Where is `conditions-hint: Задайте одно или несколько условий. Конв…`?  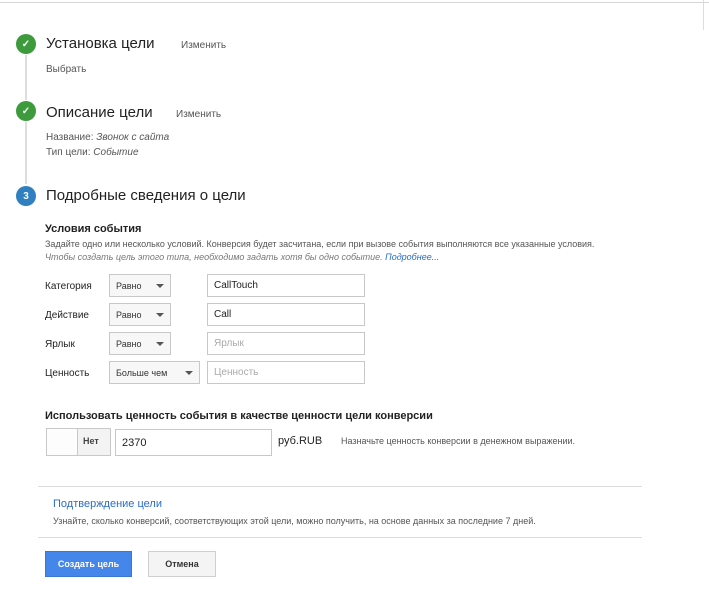 conditions-hint: Задайте одно или несколько условий. Конв… is located at coordinates (320, 244).